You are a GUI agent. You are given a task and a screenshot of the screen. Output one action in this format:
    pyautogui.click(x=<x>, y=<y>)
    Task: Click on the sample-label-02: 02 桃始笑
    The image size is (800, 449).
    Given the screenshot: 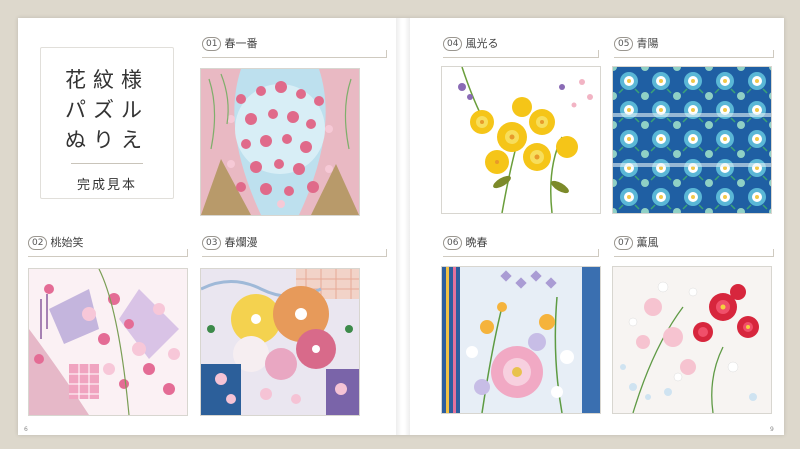 What is the action you would take?
    pyautogui.click(x=108, y=245)
    